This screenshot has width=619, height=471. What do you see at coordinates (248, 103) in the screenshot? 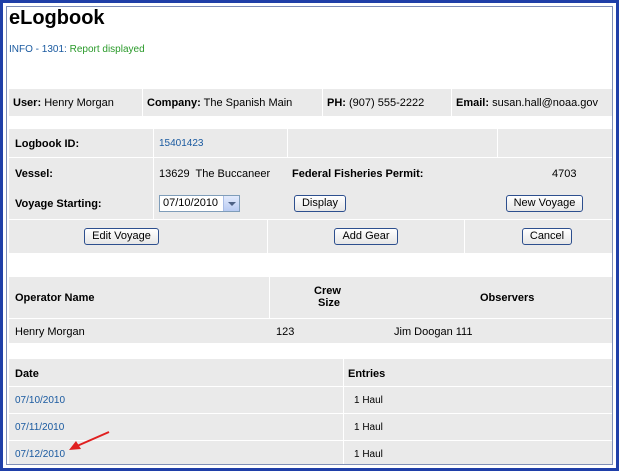
I see `company-value: The Spanish Main` at bounding box center [248, 103].